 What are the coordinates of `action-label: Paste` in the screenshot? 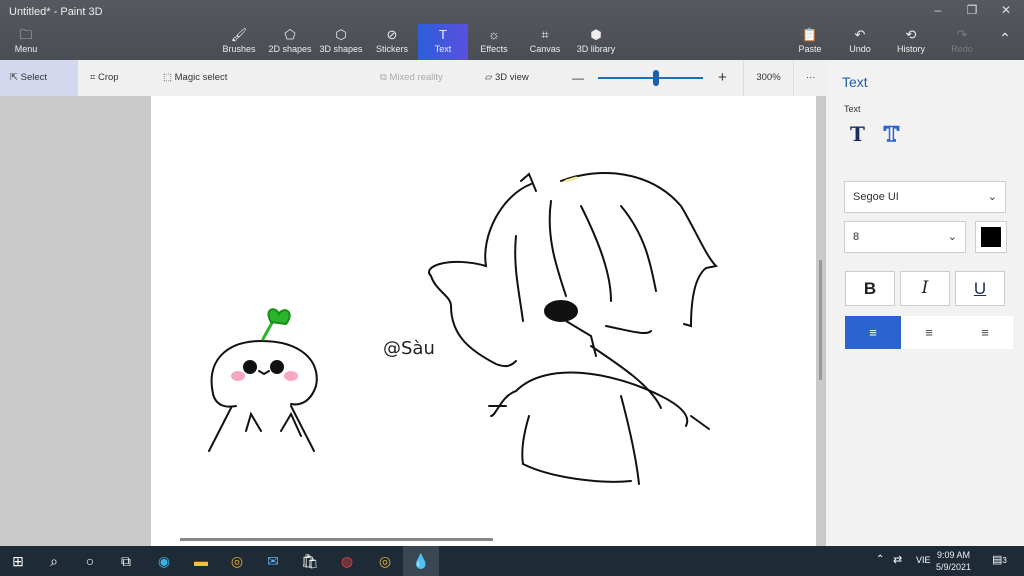 It's located at (810, 49).